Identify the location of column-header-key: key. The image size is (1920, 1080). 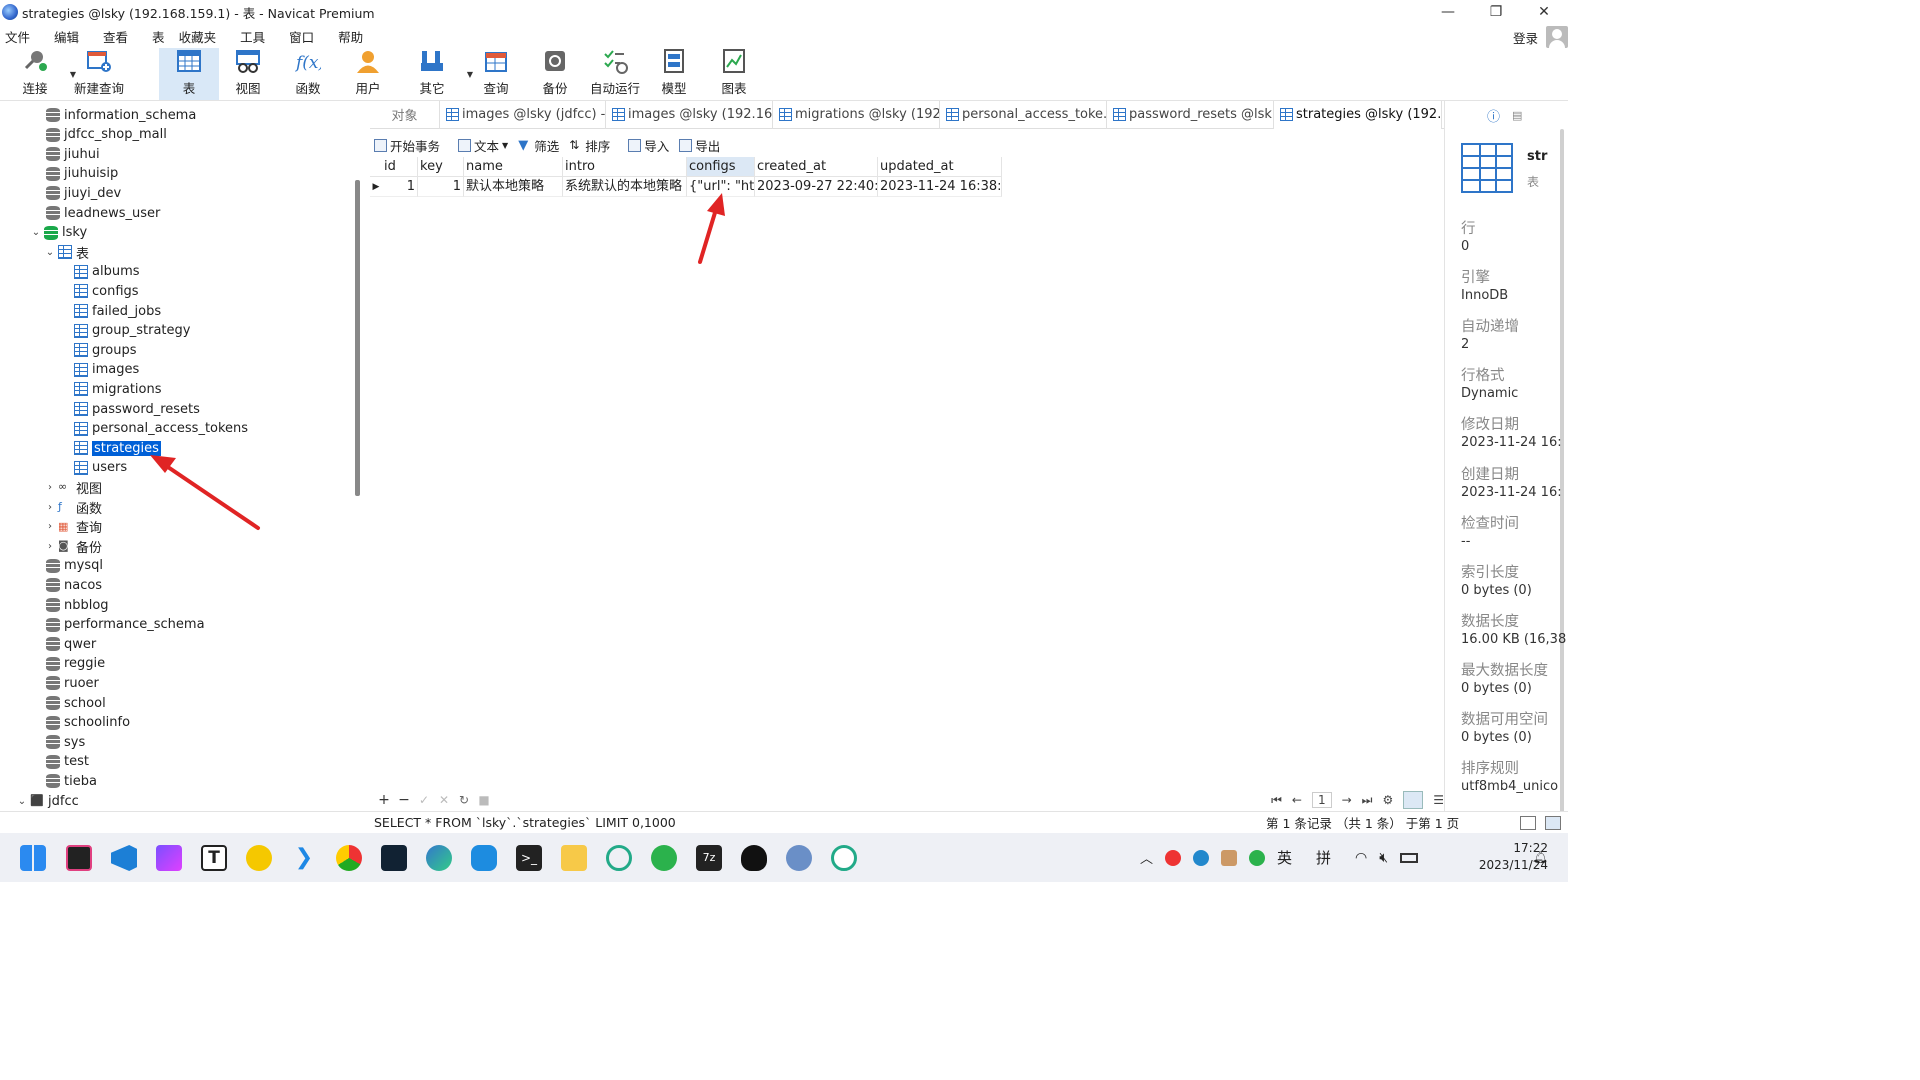
(441, 167).